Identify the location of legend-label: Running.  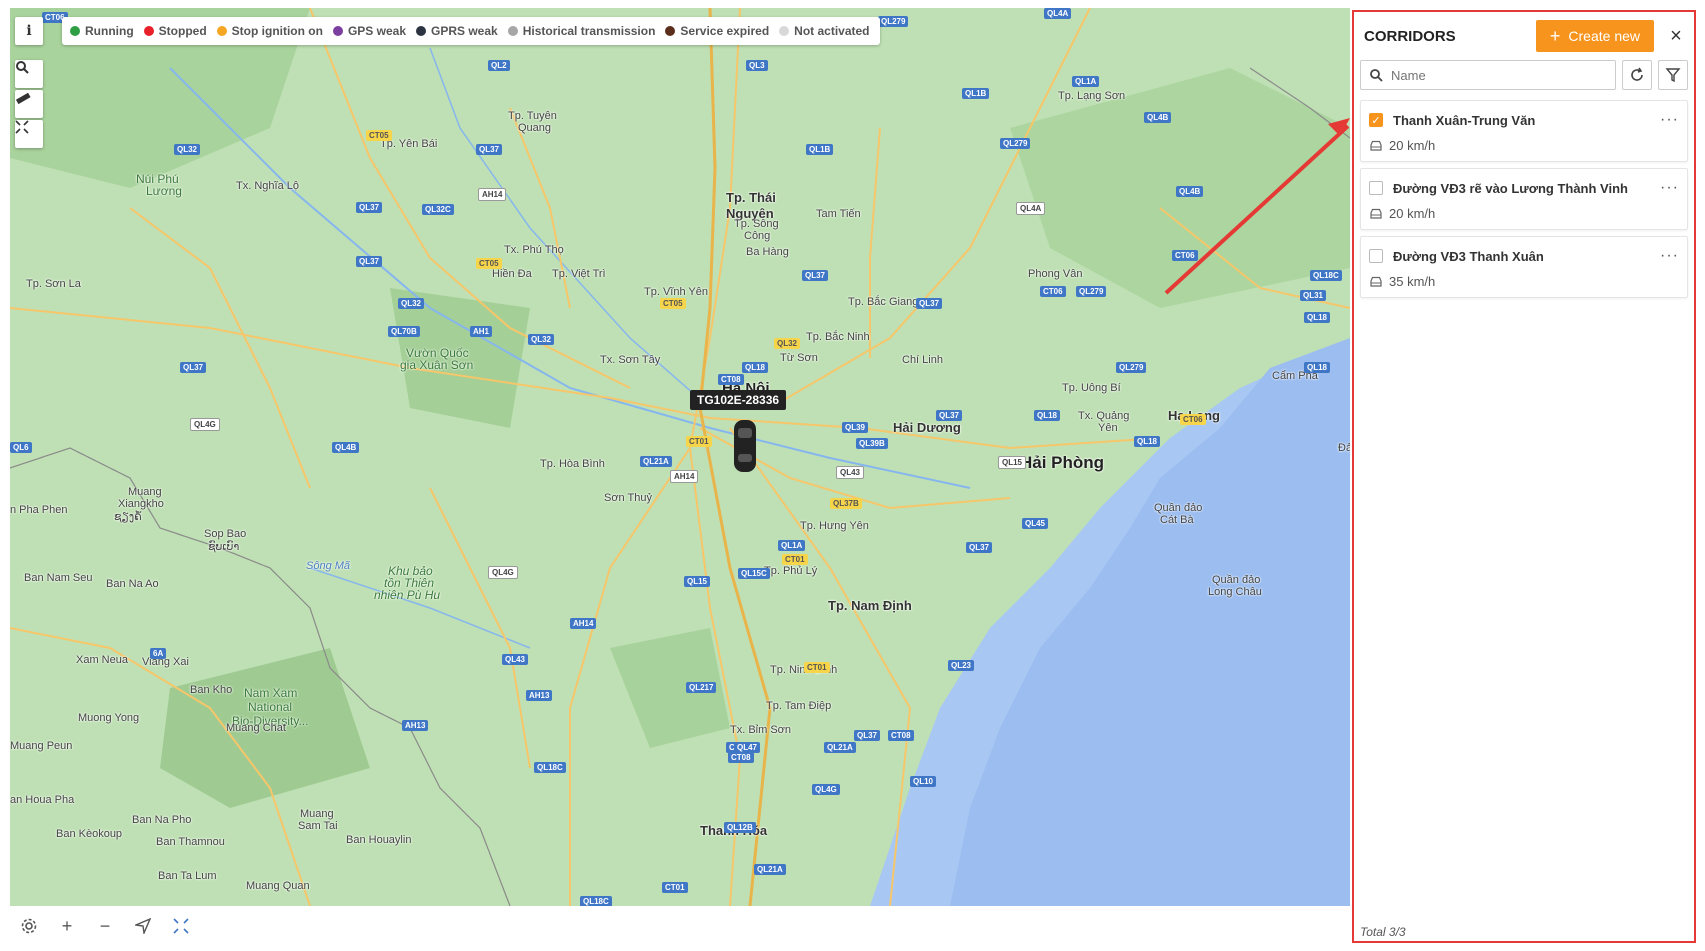
(109, 31).